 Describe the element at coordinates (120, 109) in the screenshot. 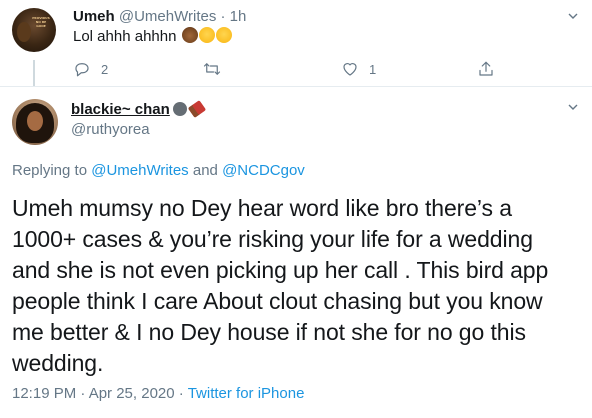

I see `display-name: blackie~ chan` at that location.